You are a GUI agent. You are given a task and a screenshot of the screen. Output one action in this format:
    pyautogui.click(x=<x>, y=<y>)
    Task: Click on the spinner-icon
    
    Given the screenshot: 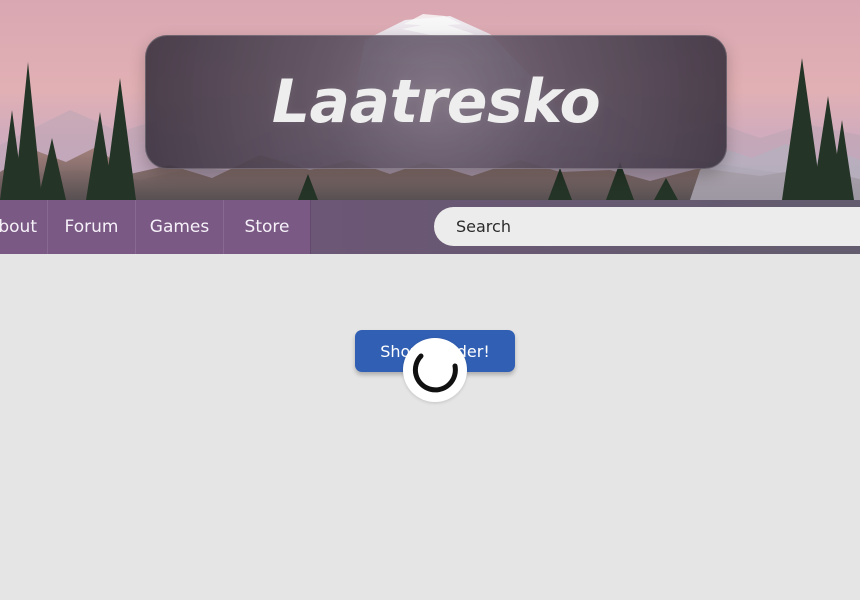 What is the action you would take?
    pyautogui.click(x=435, y=370)
    